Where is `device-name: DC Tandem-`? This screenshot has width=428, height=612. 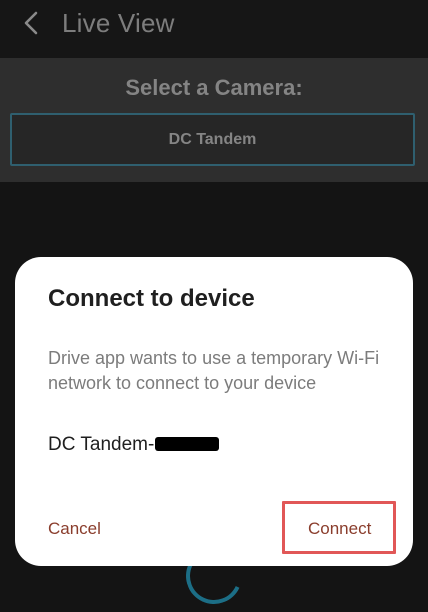
device-name: DC Tandem- is located at coordinates (134, 445).